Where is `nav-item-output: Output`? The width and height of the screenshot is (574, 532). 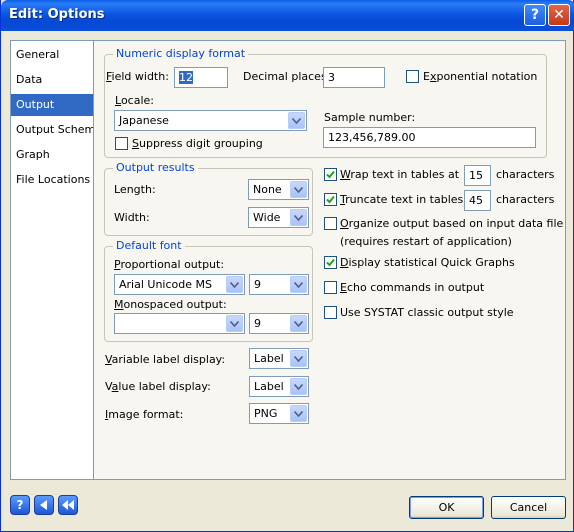
nav-item-output: Output is located at coordinates (52, 105).